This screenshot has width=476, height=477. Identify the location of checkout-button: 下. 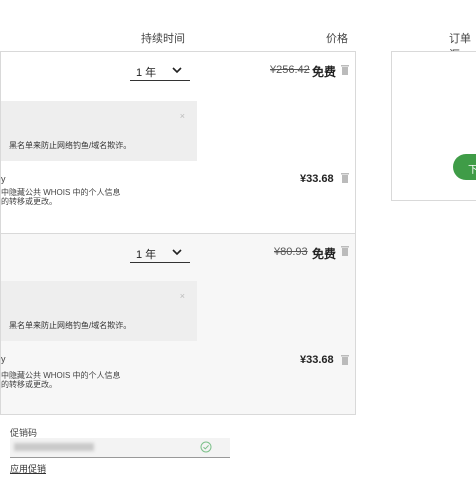
(464, 167).